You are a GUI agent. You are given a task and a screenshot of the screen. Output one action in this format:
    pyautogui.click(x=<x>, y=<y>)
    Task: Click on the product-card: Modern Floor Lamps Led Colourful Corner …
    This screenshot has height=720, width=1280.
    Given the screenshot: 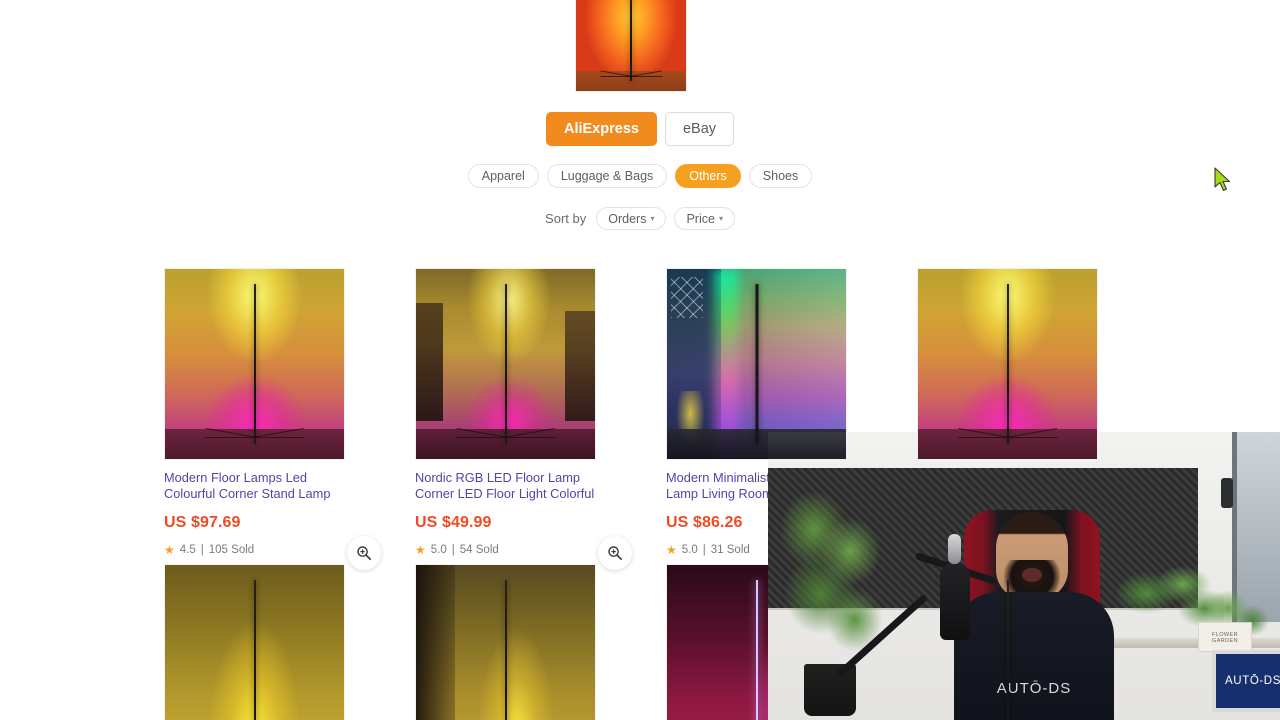 What is the action you would take?
    pyautogui.click(x=272, y=419)
    